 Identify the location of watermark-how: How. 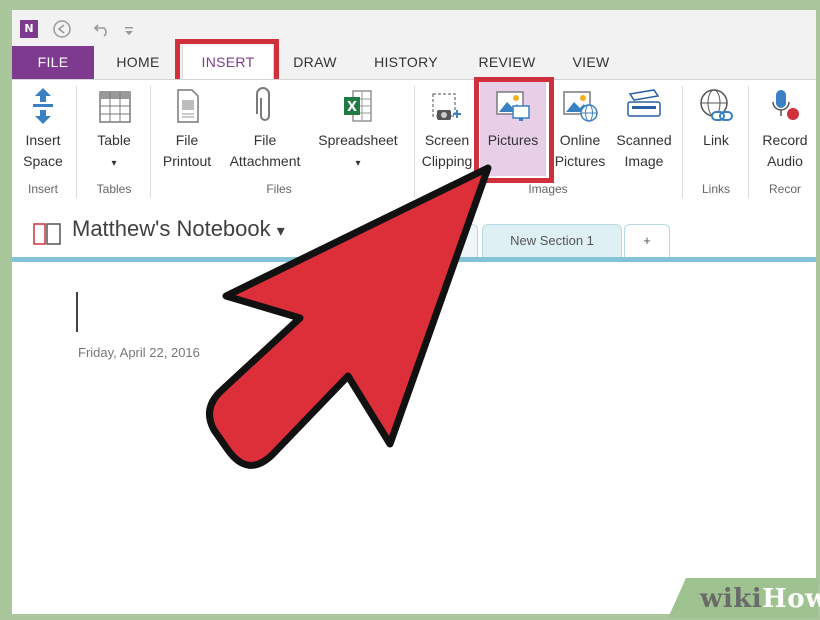
(791, 599).